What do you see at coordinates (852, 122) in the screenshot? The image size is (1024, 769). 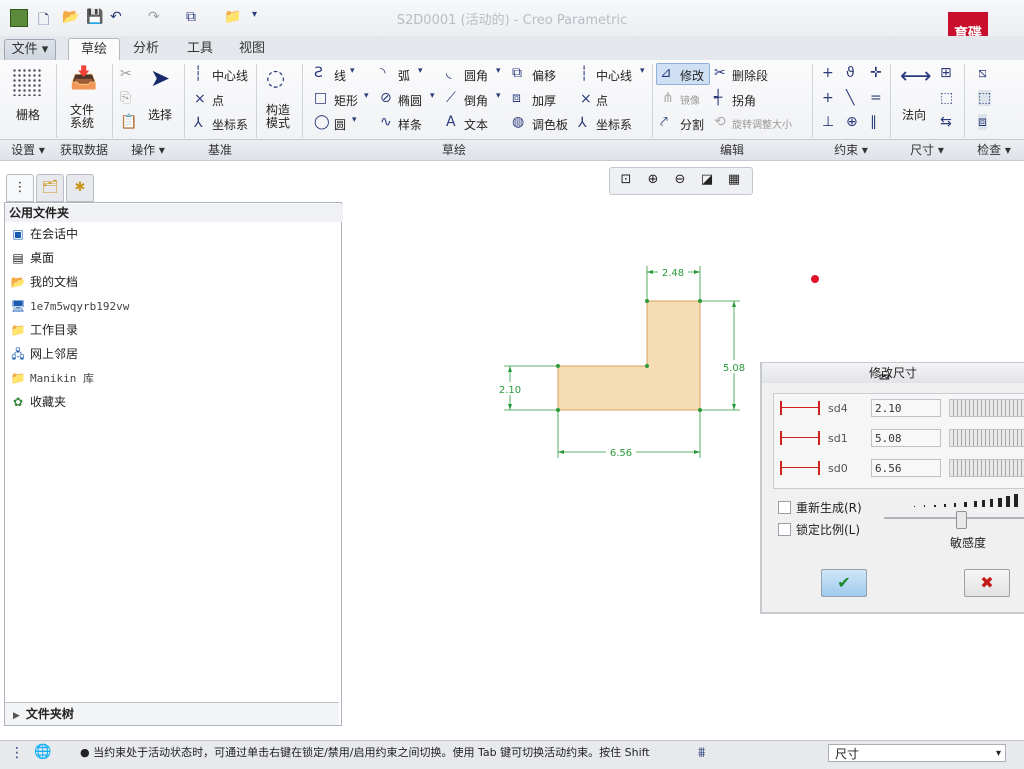 I see `symmetric-constraint-icon: ⊕` at bounding box center [852, 122].